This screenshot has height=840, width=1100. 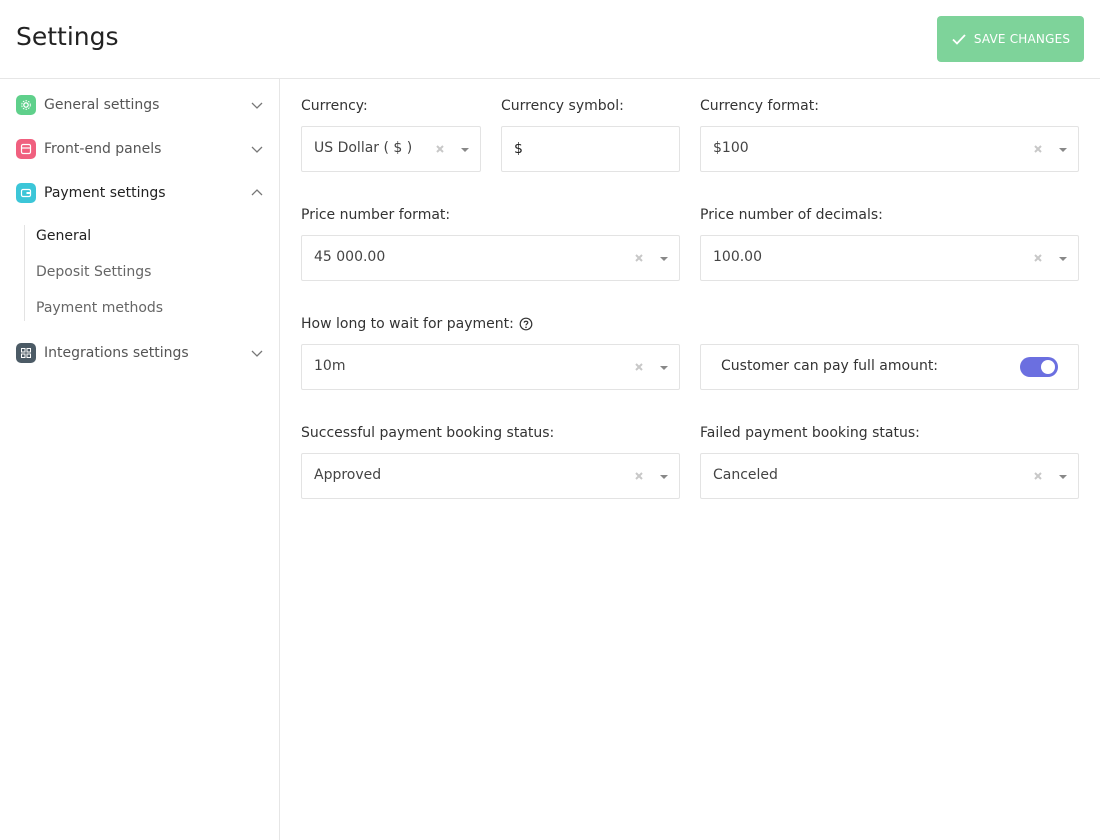 I want to click on sidebar-item-label: Integrations settings, so click(x=116, y=353).